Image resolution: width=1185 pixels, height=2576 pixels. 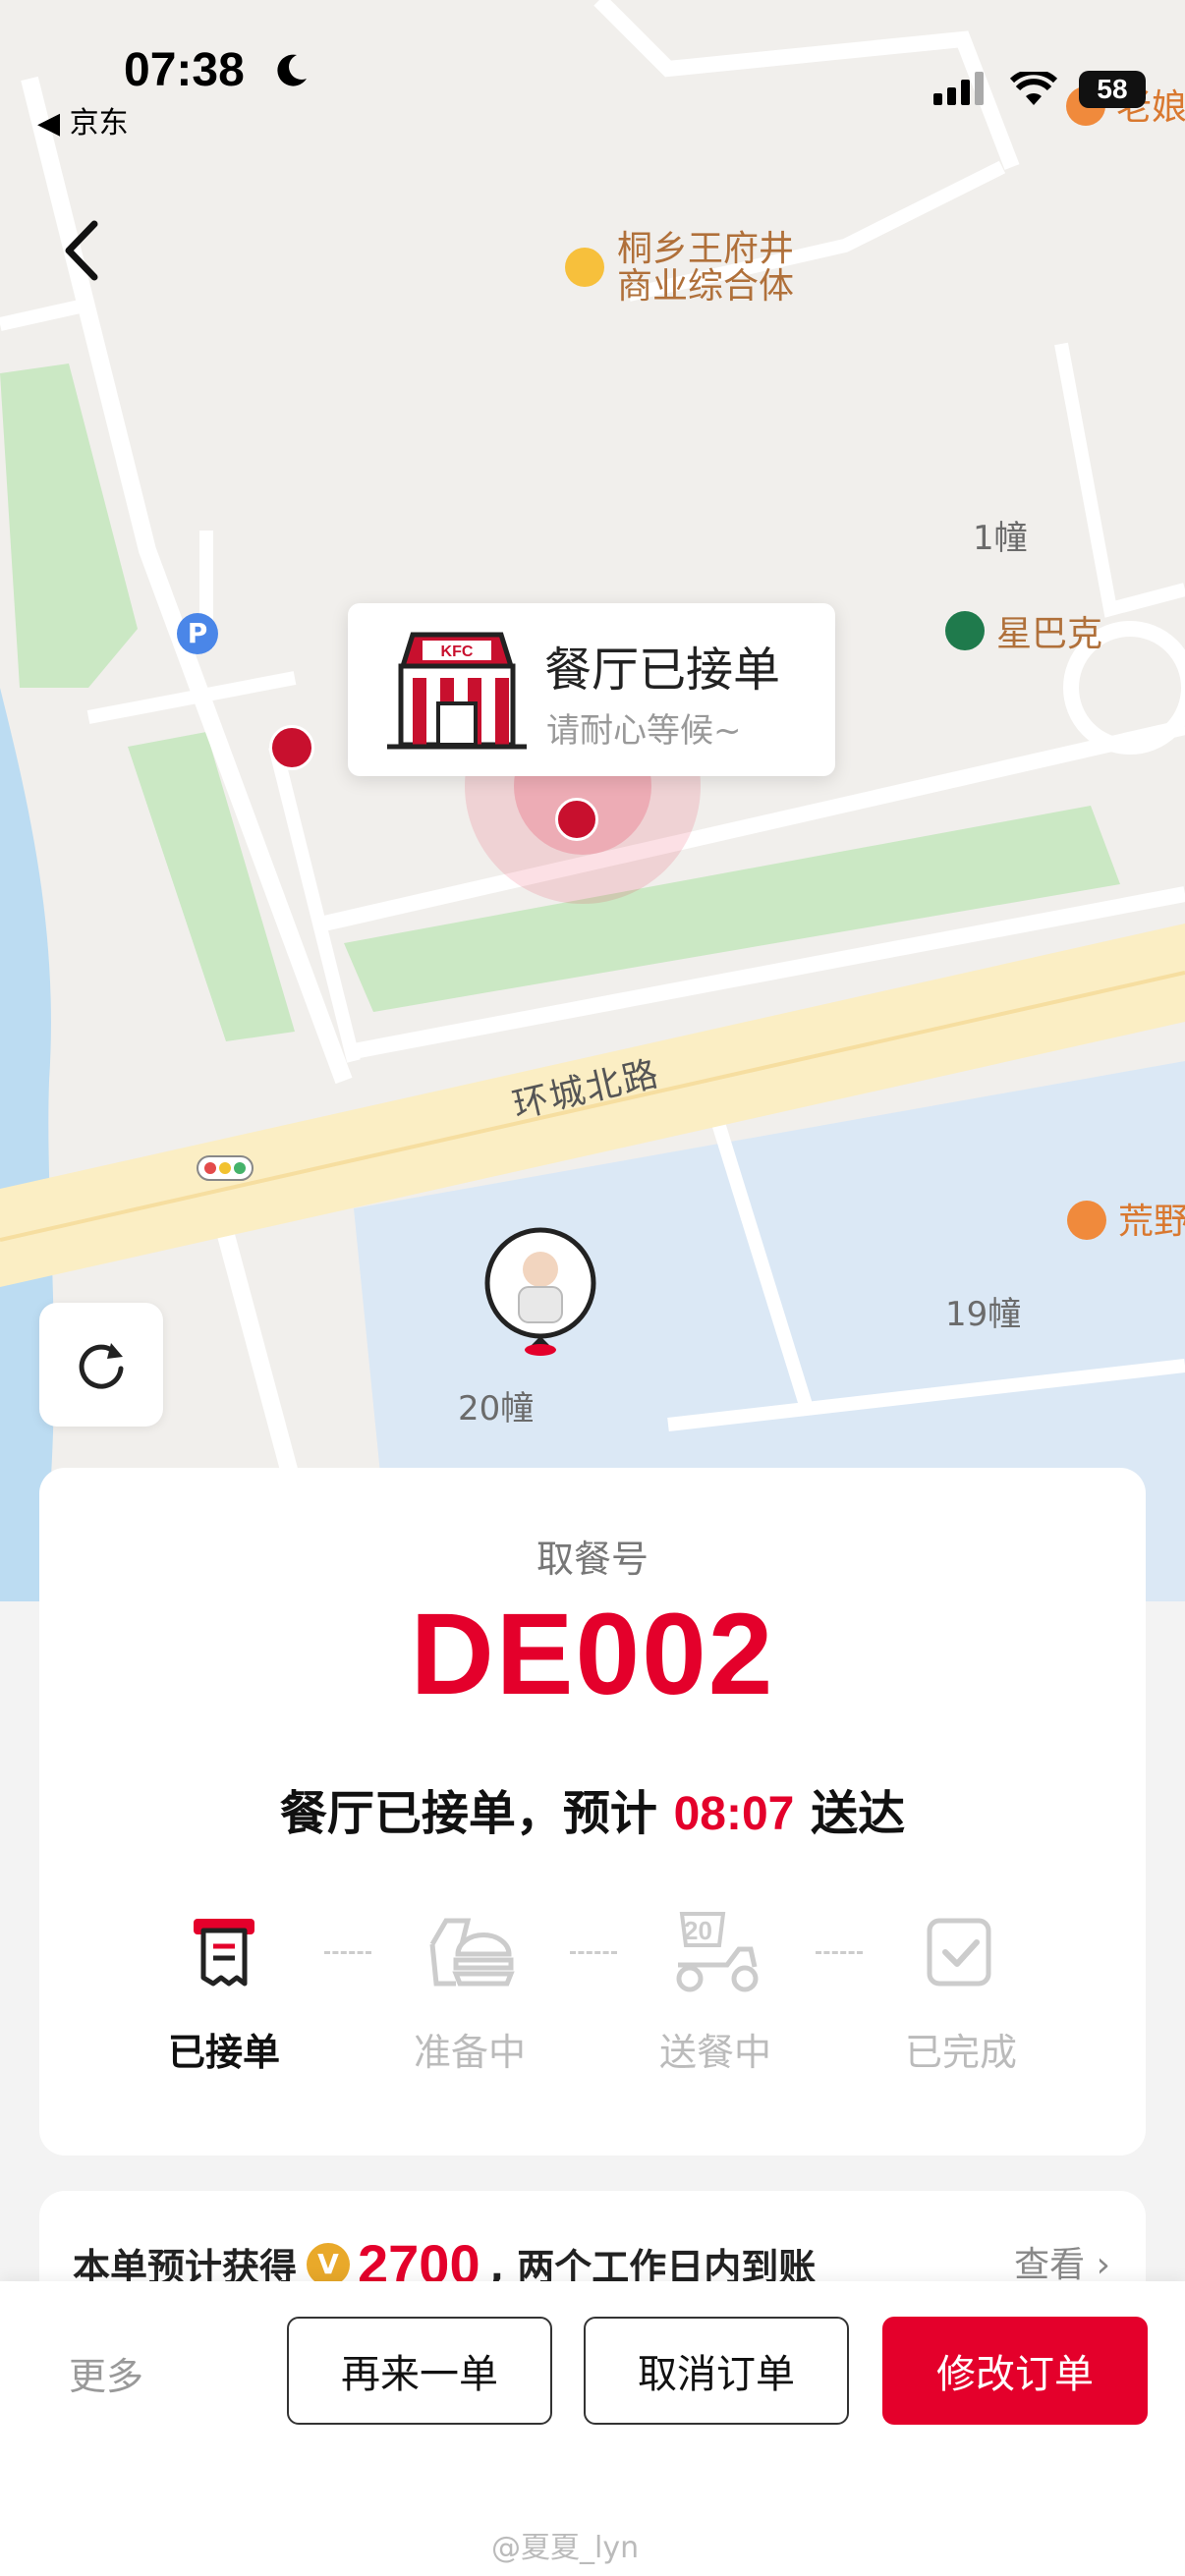 I want to click on kfc-poi-icon, so click(x=291, y=747).